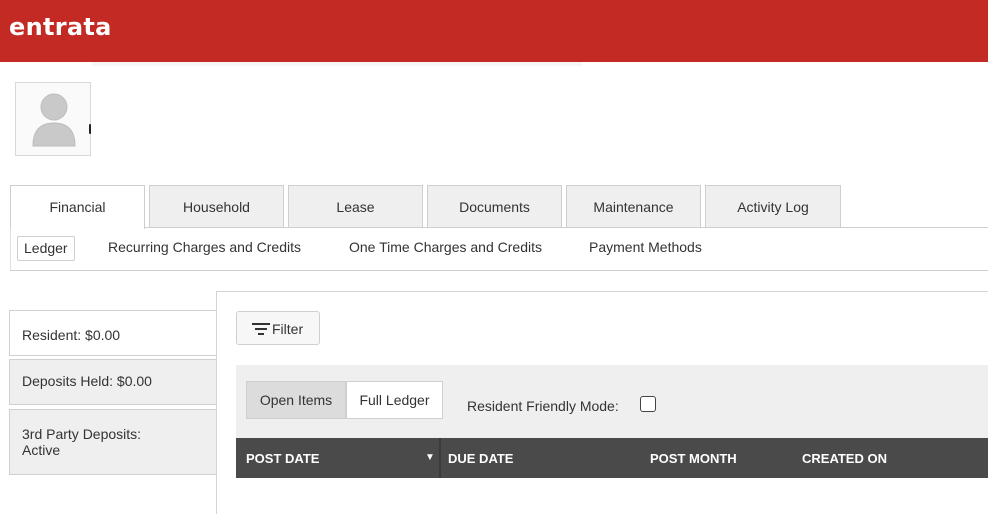 This screenshot has width=988, height=514. I want to click on subnav-payment-methods: Payment Methods, so click(645, 248).